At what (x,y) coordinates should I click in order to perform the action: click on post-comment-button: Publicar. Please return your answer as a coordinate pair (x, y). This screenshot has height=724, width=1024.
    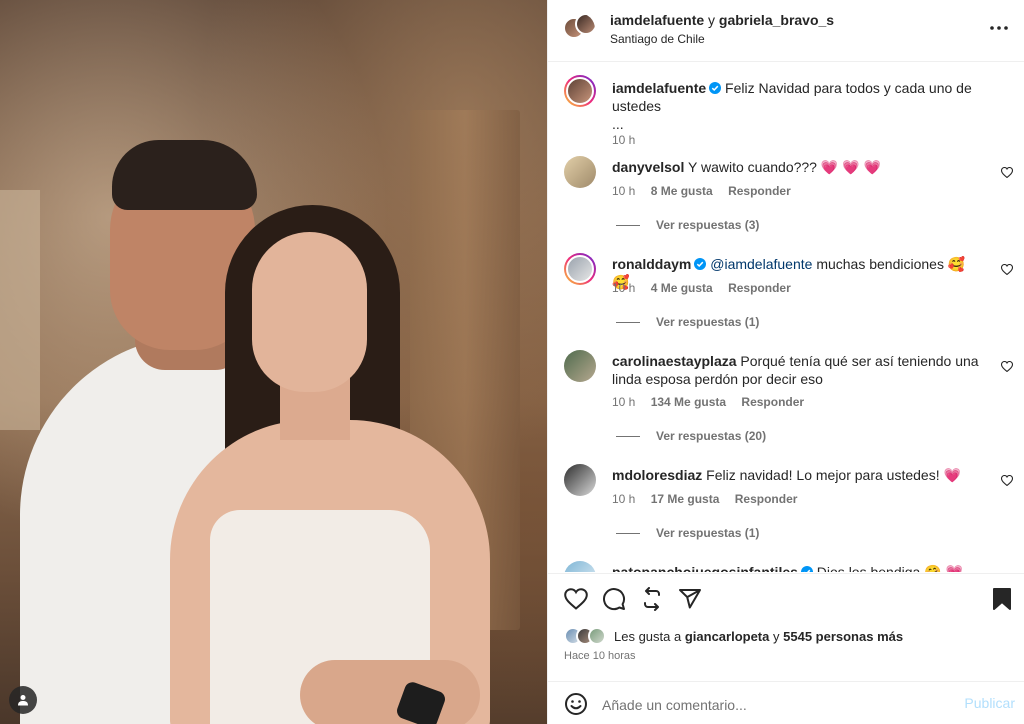
    Looking at the image, I should click on (989, 703).